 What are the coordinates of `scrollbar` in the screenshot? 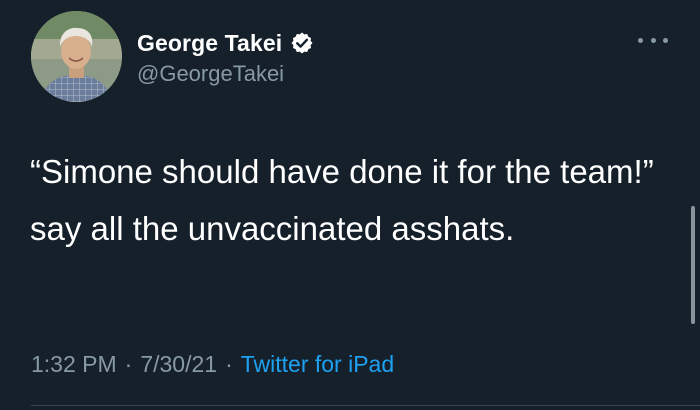 It's located at (693, 265).